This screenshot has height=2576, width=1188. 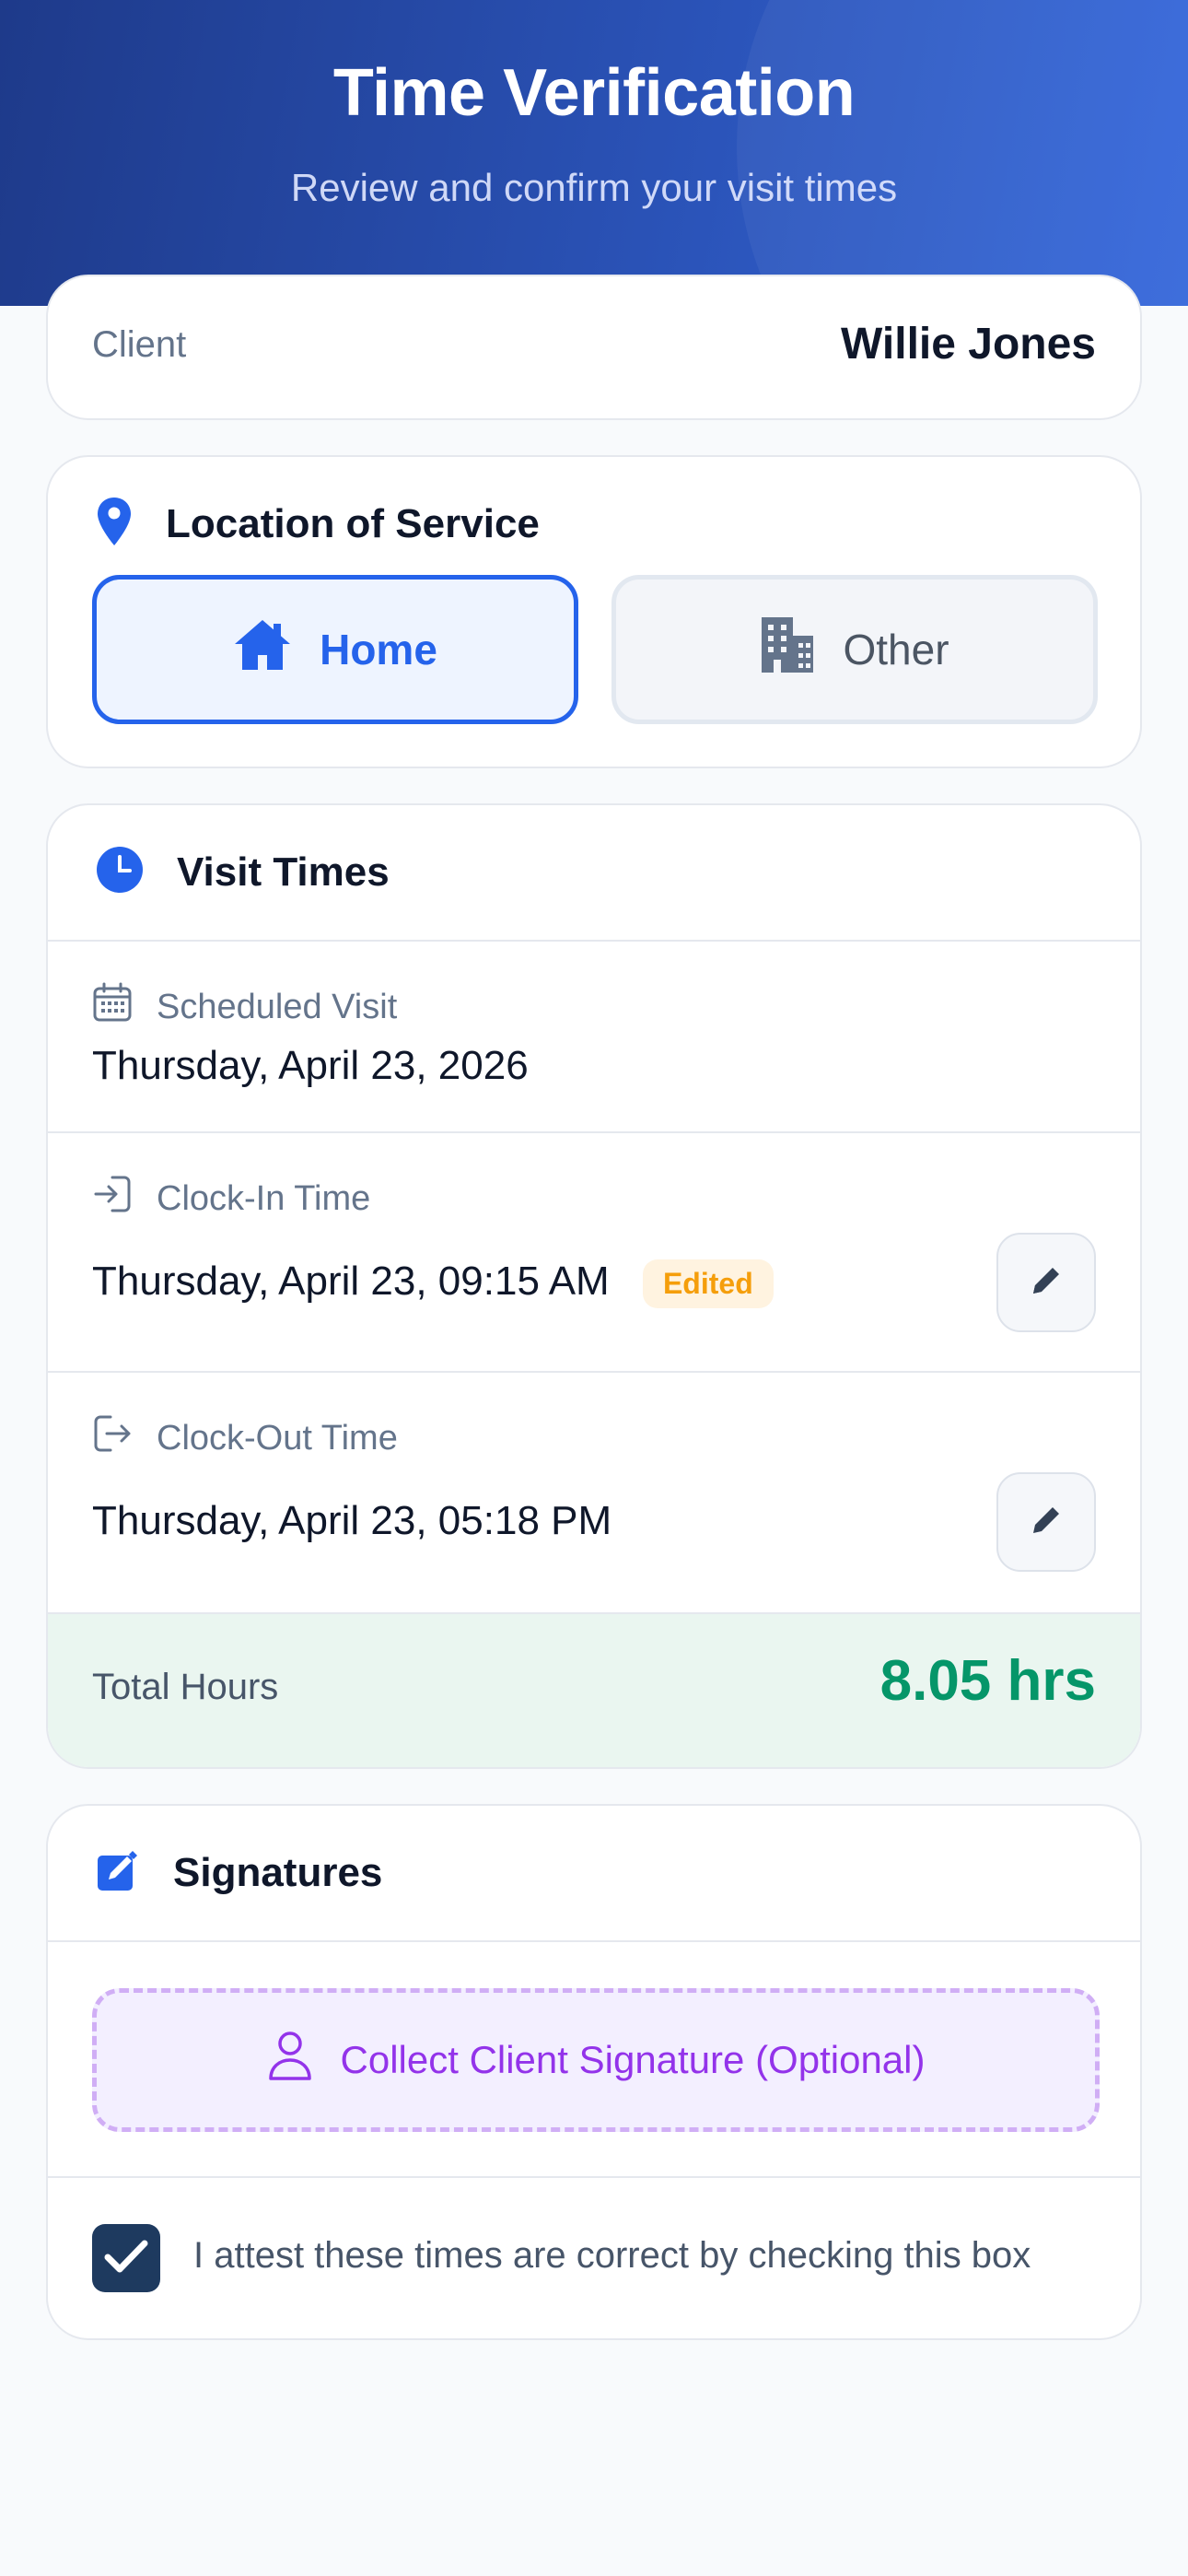 I want to click on clock-in-label-row: Clock-In Time, so click(x=231, y=1199).